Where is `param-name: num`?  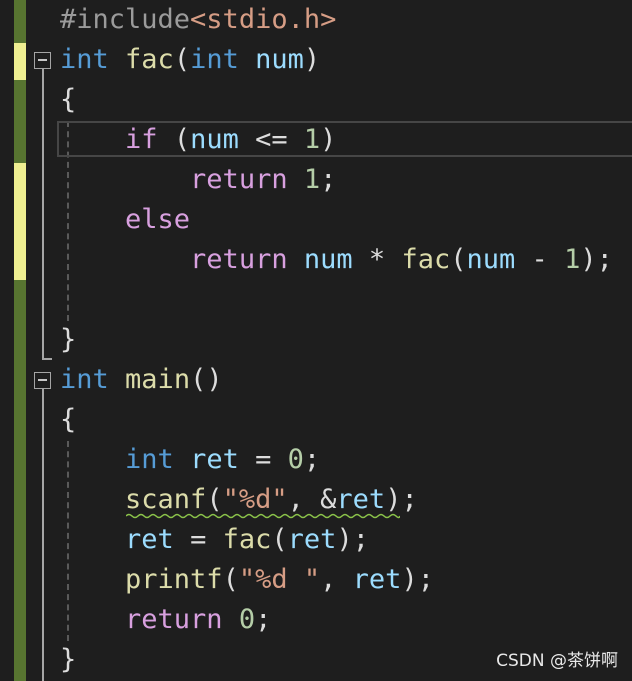
param-name: num is located at coordinates (279, 59).